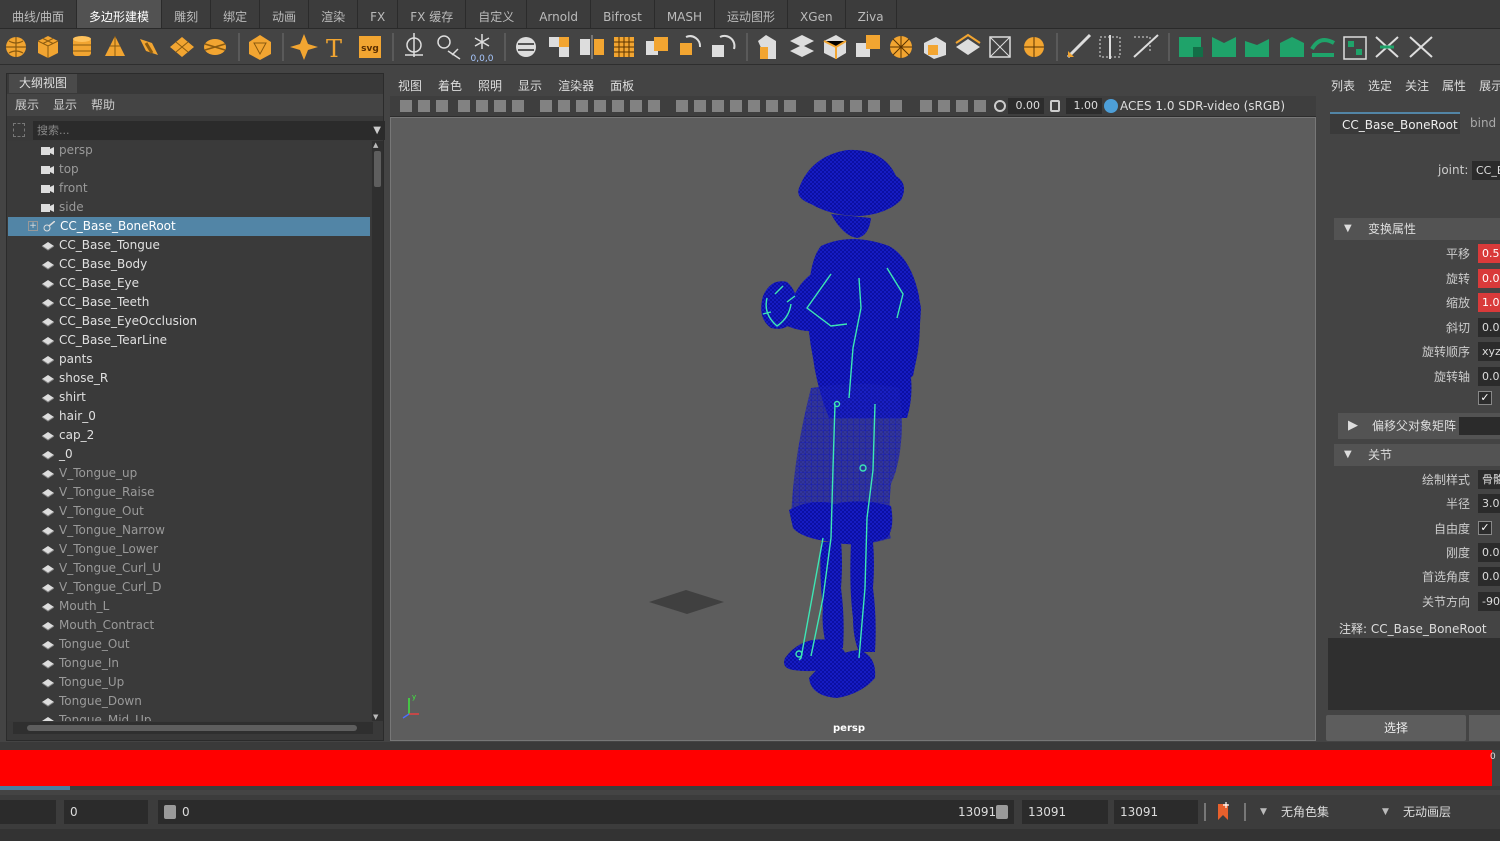 The height and width of the screenshot is (841, 1500). What do you see at coordinates (170, 812) in the screenshot?
I see `range-start-handle` at bounding box center [170, 812].